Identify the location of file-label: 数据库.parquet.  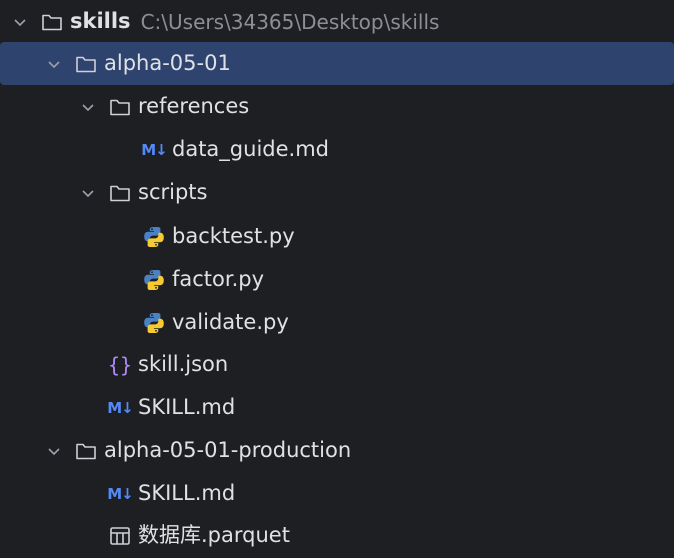
(214, 535).